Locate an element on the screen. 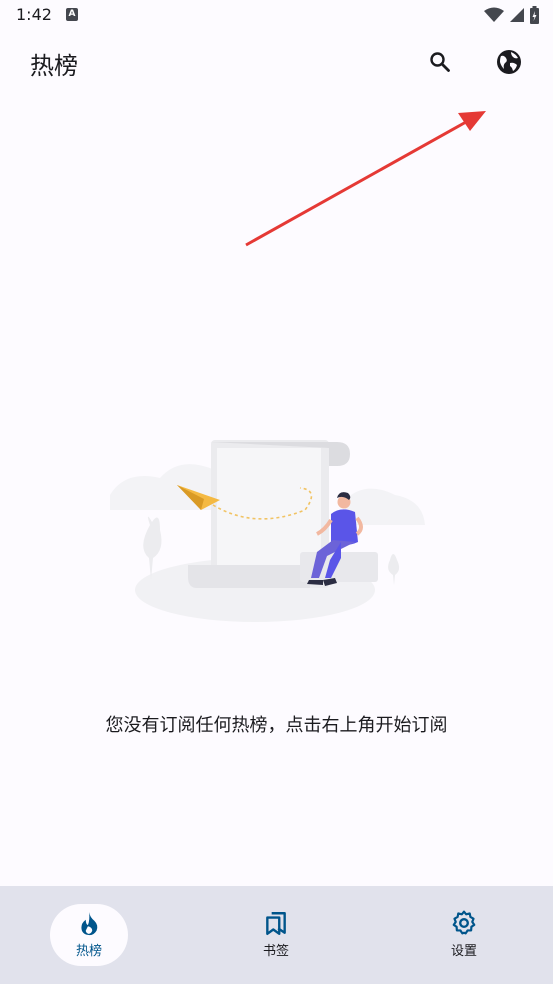  nav-item-bookmarks: 书签 is located at coordinates (276, 936).